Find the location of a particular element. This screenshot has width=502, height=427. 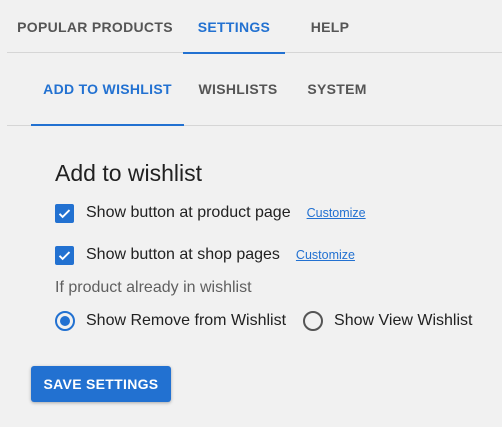

radio-show-view is located at coordinates (313, 321).